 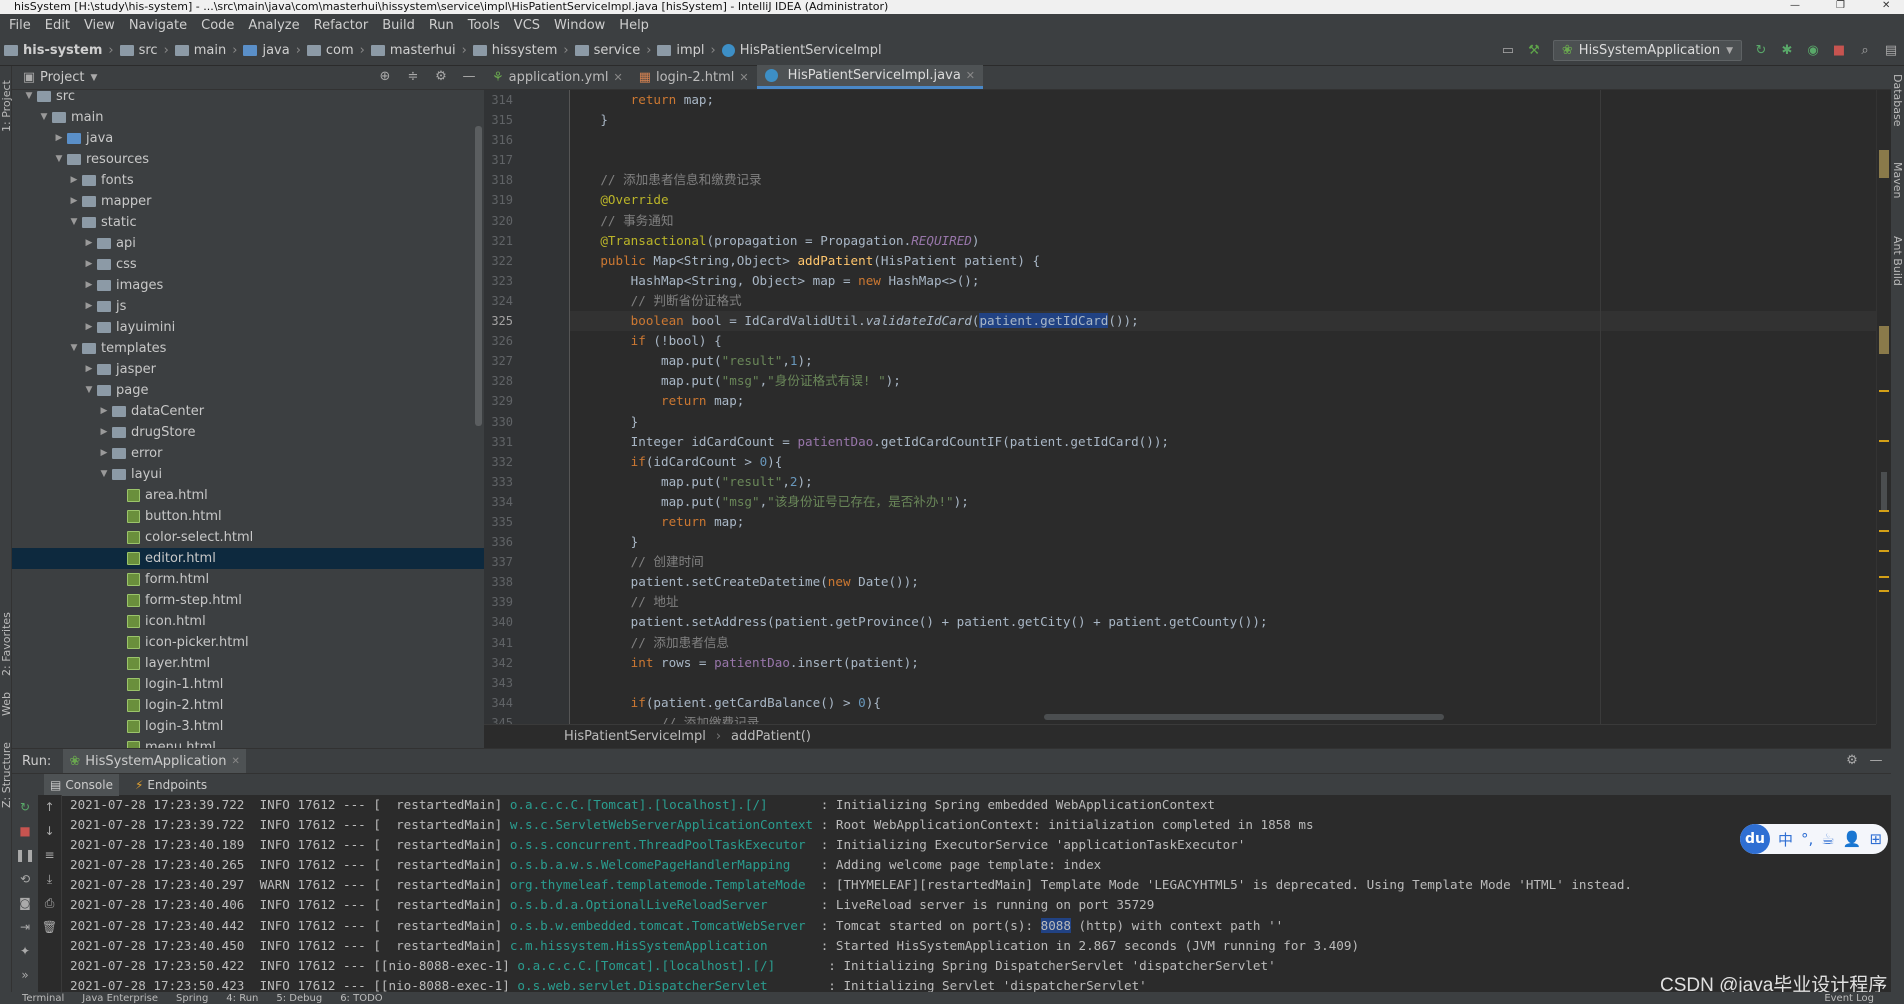 I want to click on tool-tab-favorites: 2: Favorites, so click(x=6, y=641).